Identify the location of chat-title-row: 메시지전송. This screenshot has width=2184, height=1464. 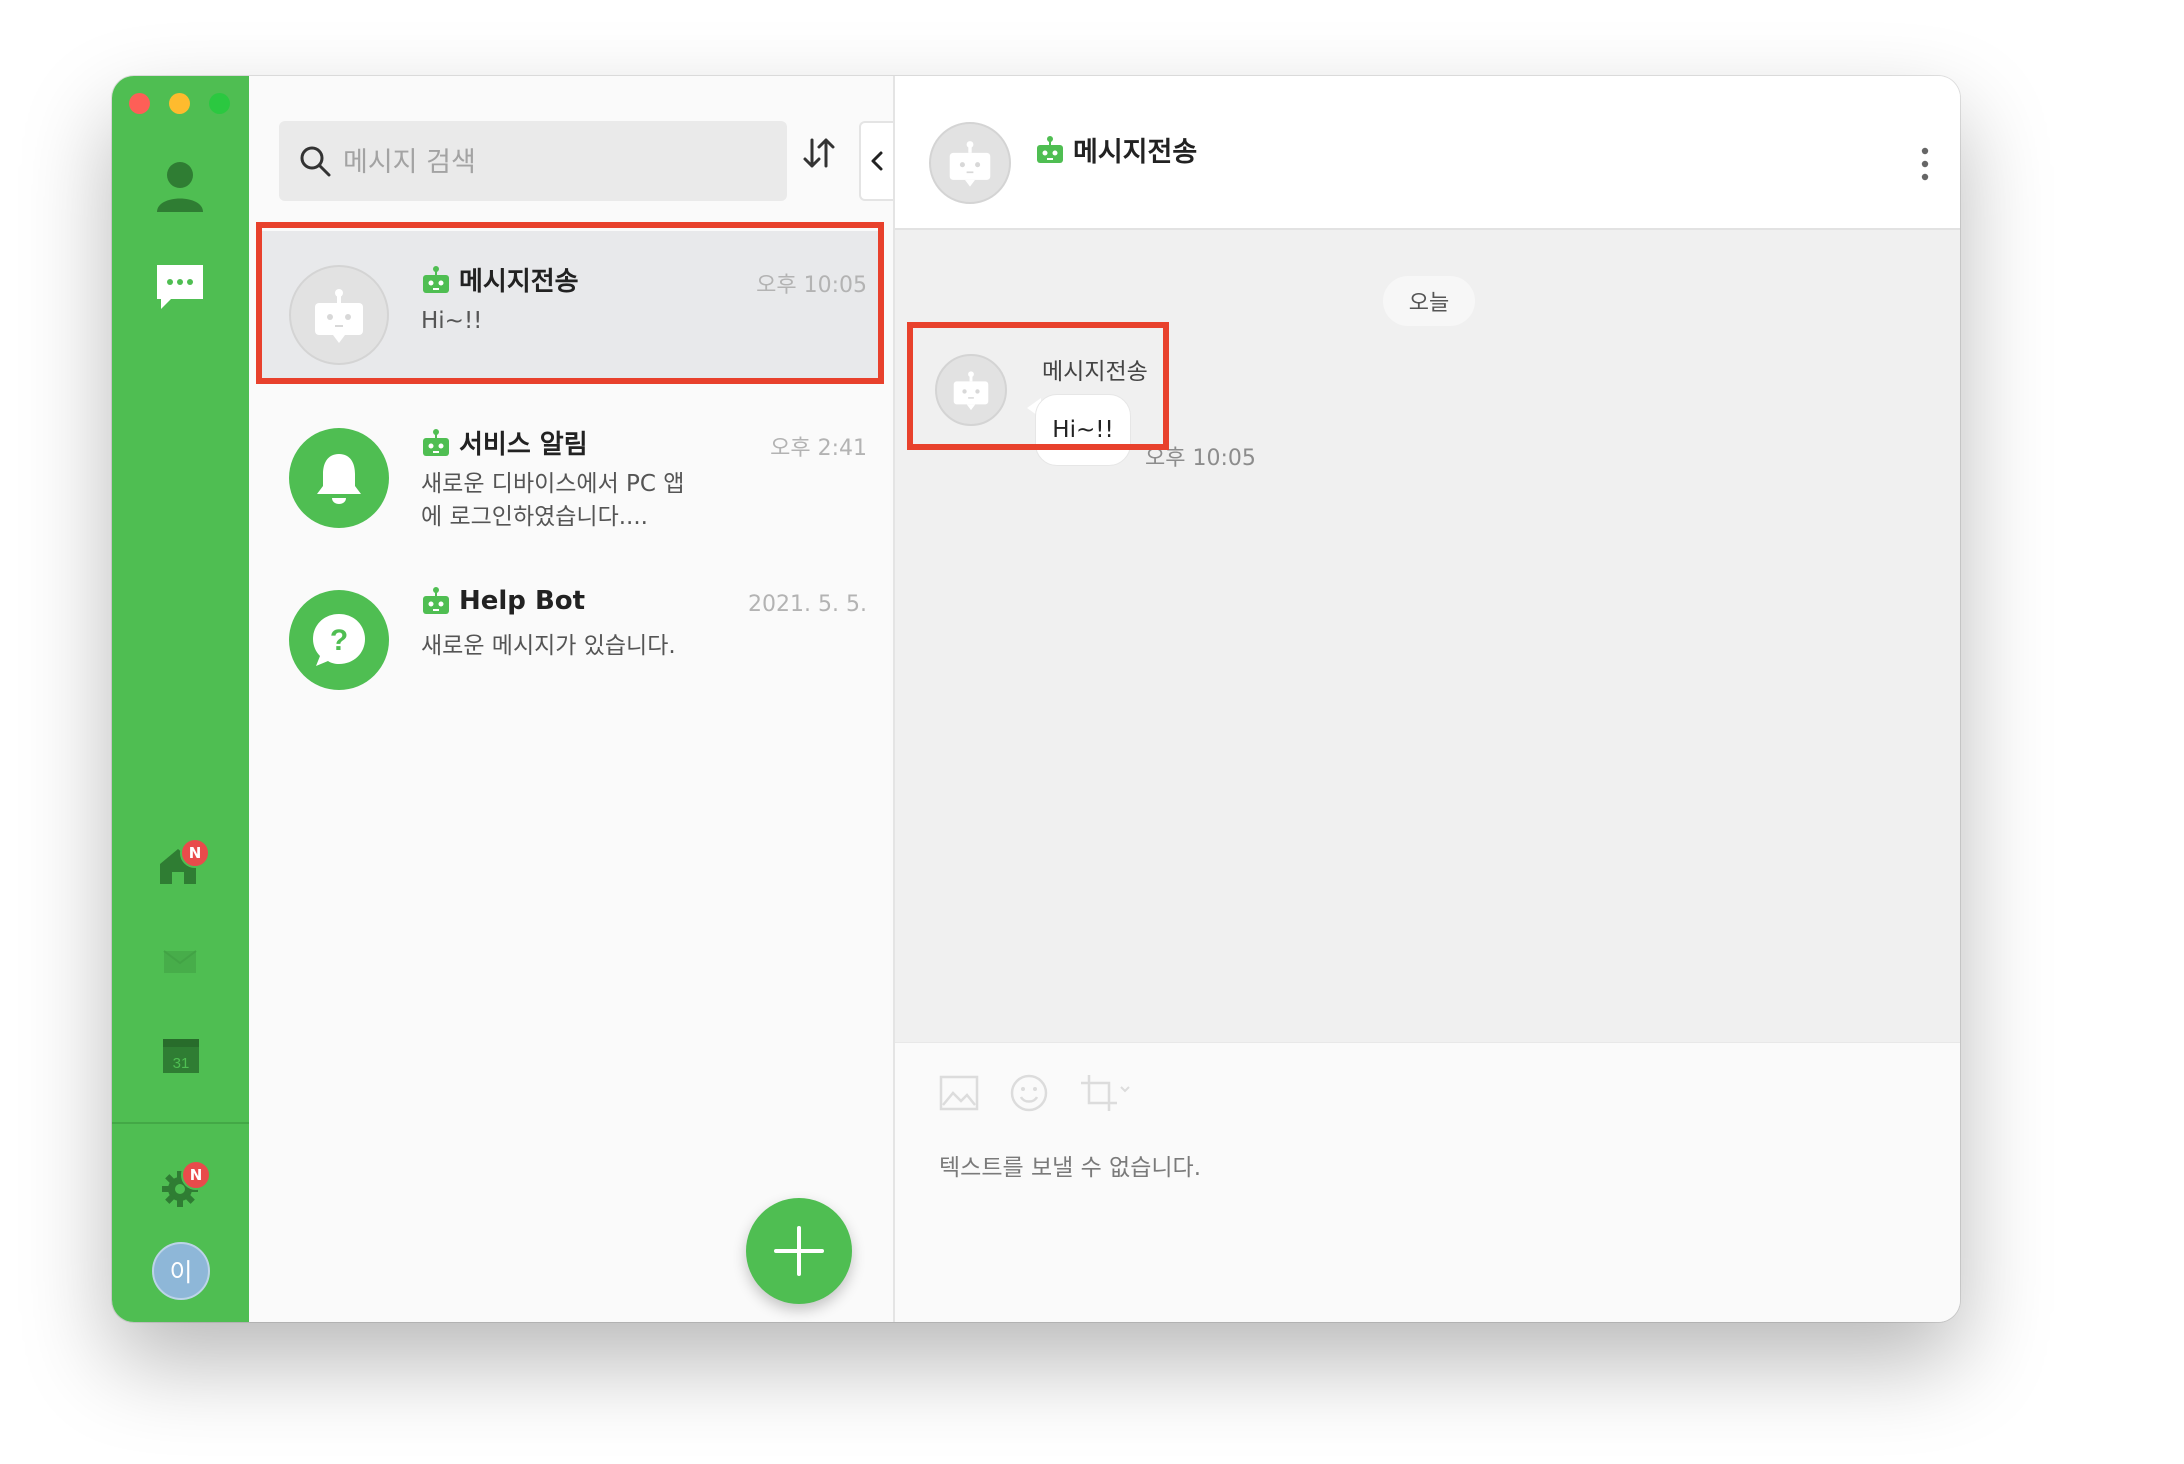
(1116, 149).